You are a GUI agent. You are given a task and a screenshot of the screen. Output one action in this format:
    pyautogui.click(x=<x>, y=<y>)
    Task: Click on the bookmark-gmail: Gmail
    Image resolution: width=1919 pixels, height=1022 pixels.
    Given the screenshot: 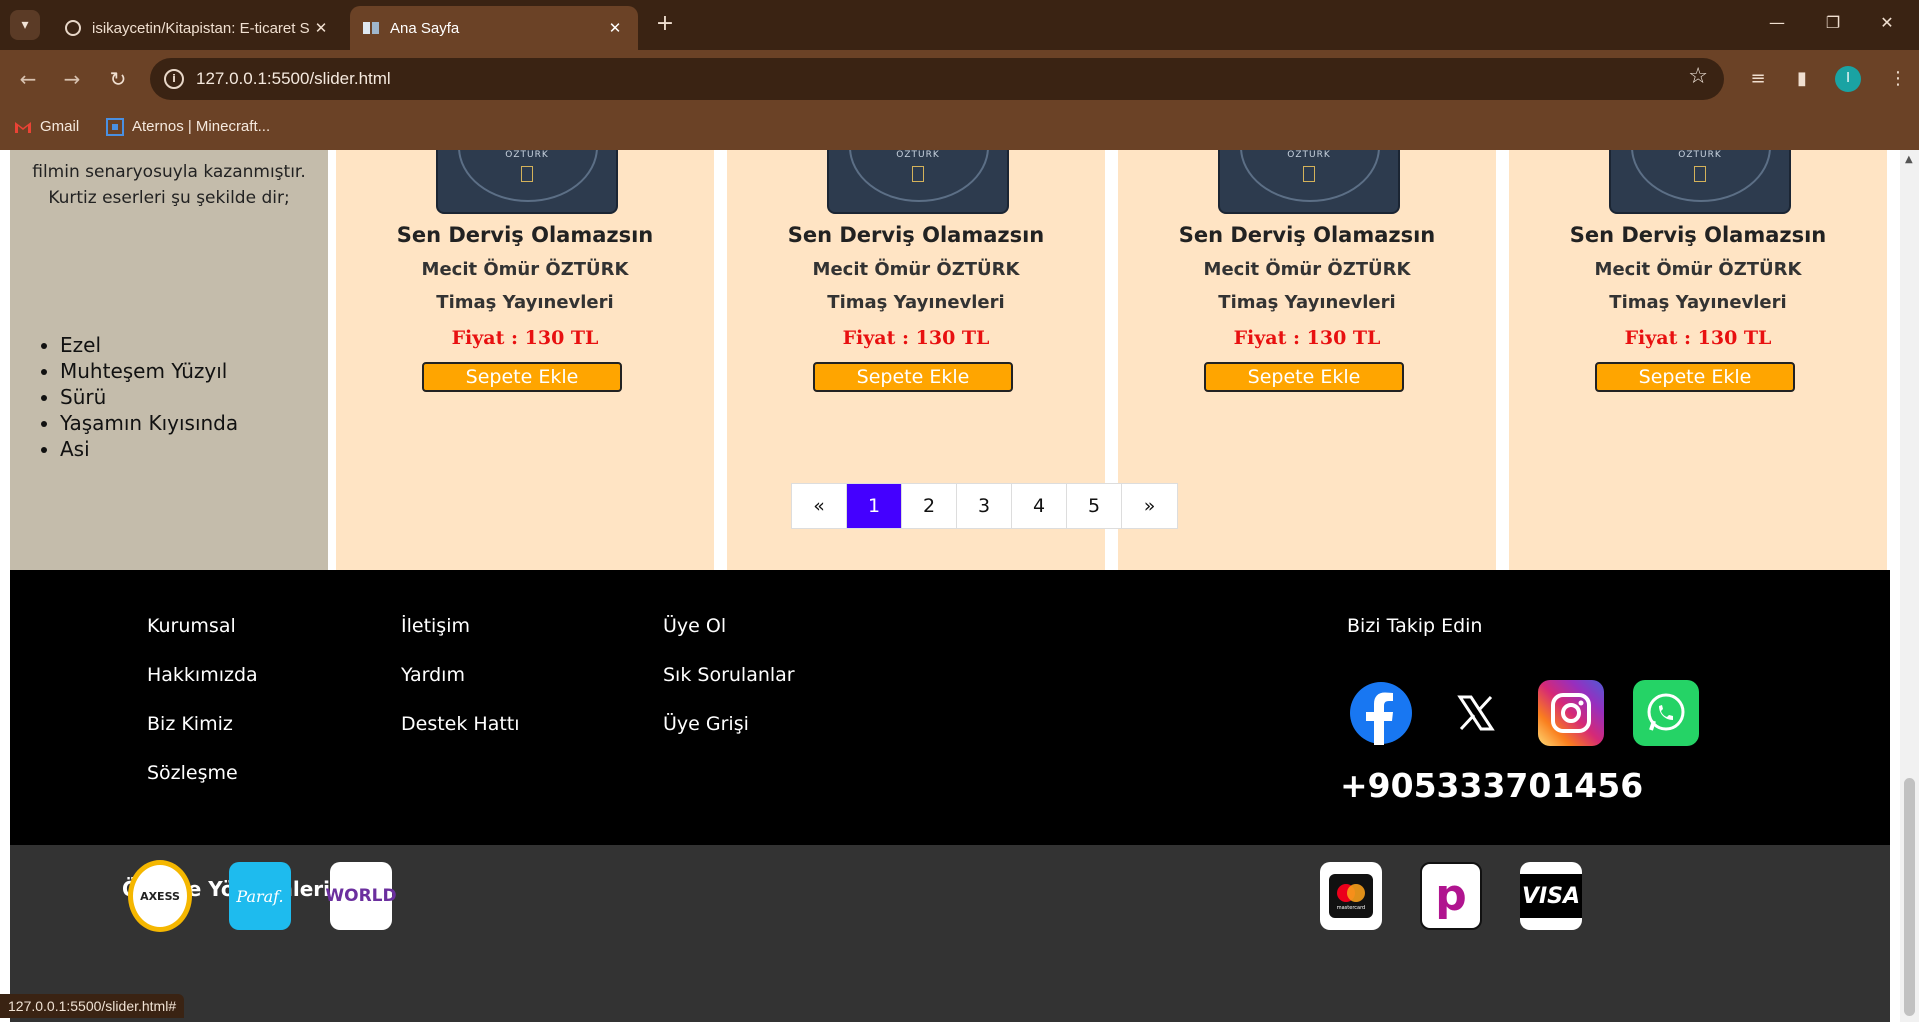 What is the action you would take?
    pyautogui.click(x=46, y=126)
    